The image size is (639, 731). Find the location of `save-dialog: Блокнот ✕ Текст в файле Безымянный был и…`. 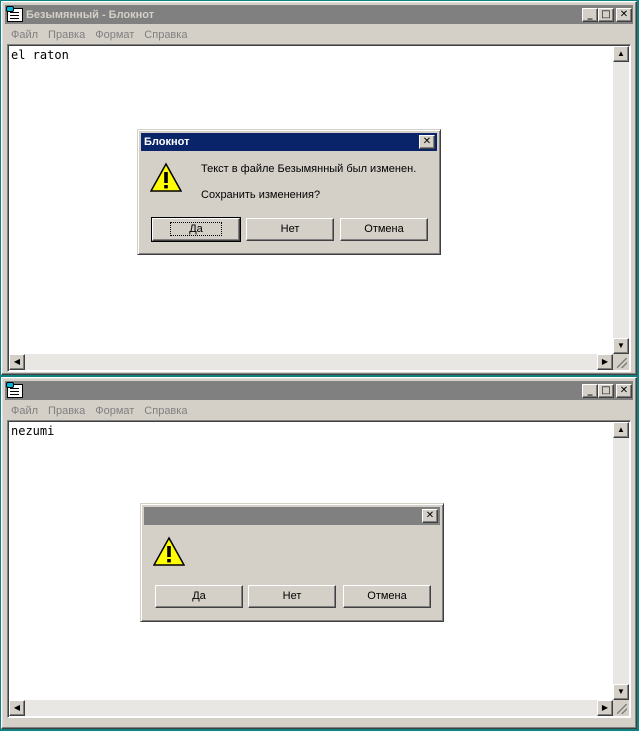

save-dialog: Блокнот ✕ Текст в файле Безымянный был и… is located at coordinates (289, 192).